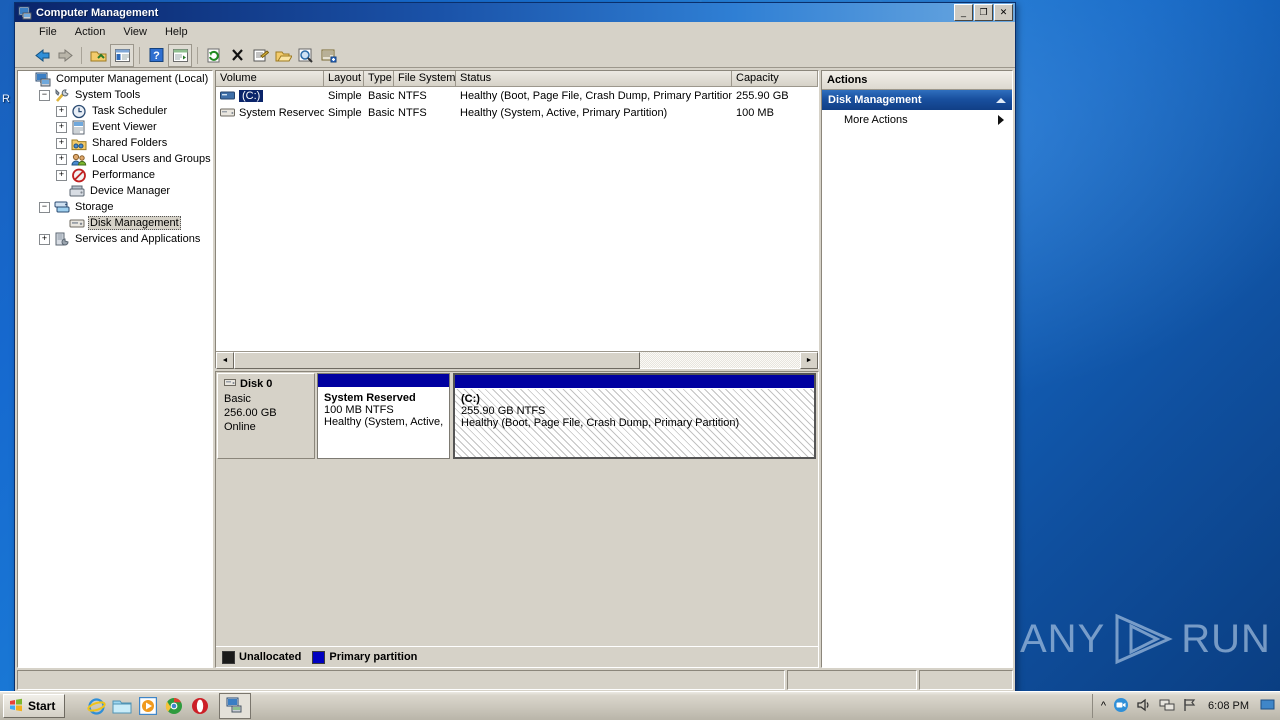  I want to click on tree-item-system-tools: − System Tools, so click(115, 95).